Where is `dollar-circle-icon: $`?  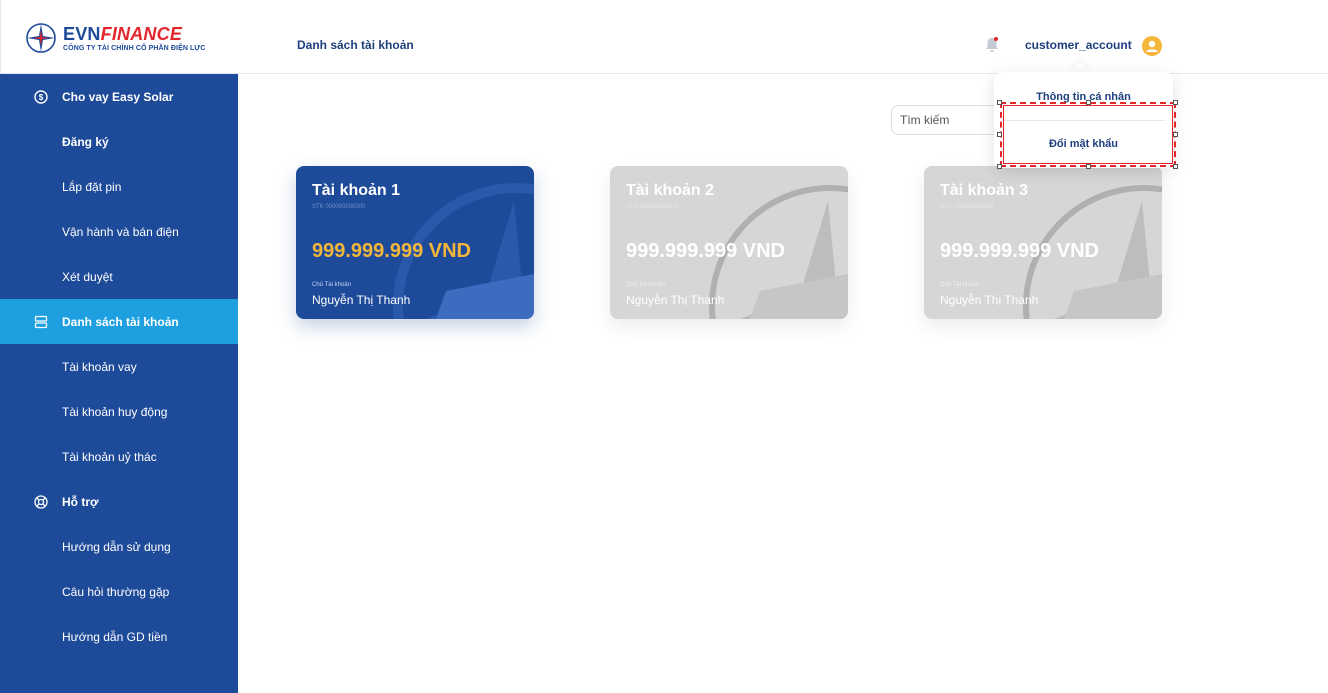
dollar-circle-icon: $ is located at coordinates (41, 96).